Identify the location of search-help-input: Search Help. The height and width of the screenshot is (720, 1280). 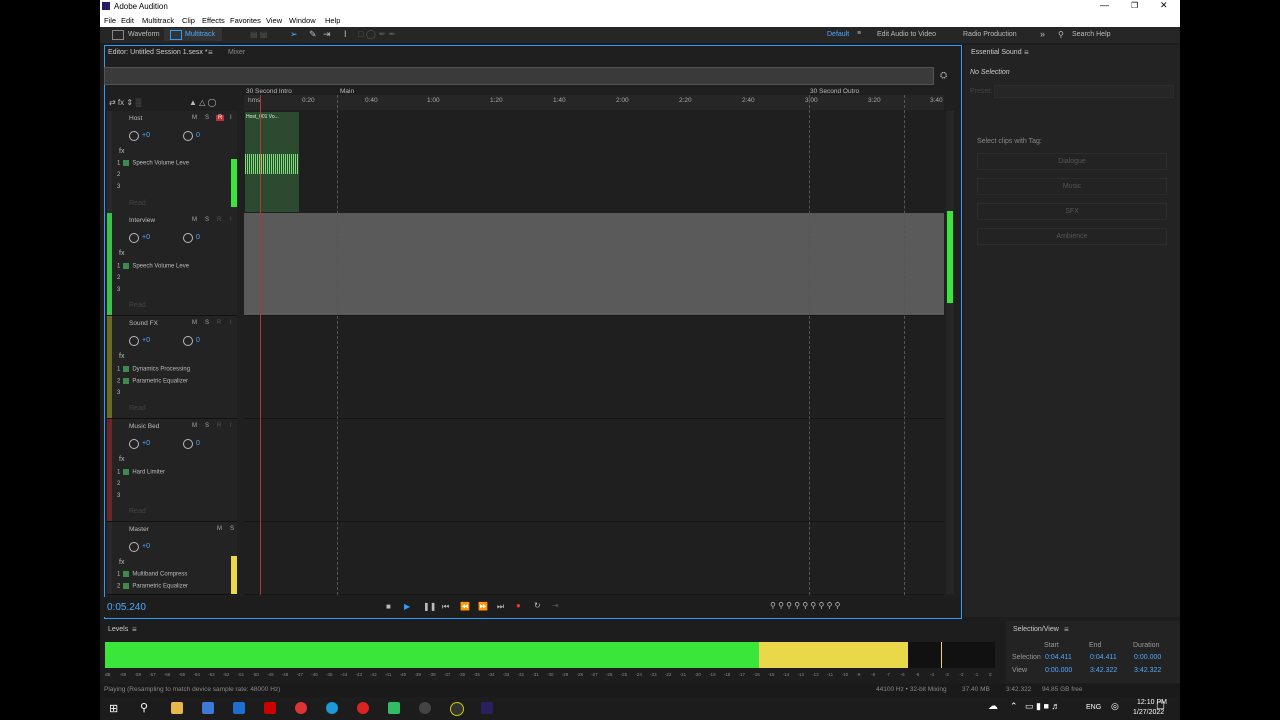
(1091, 34).